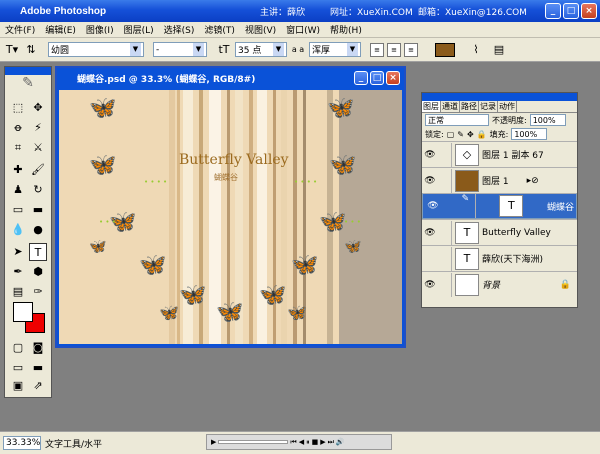  What do you see at coordinates (499, 232) in the screenshot?
I see `layer-row: 👁 T Butterfly Valley` at bounding box center [499, 232].